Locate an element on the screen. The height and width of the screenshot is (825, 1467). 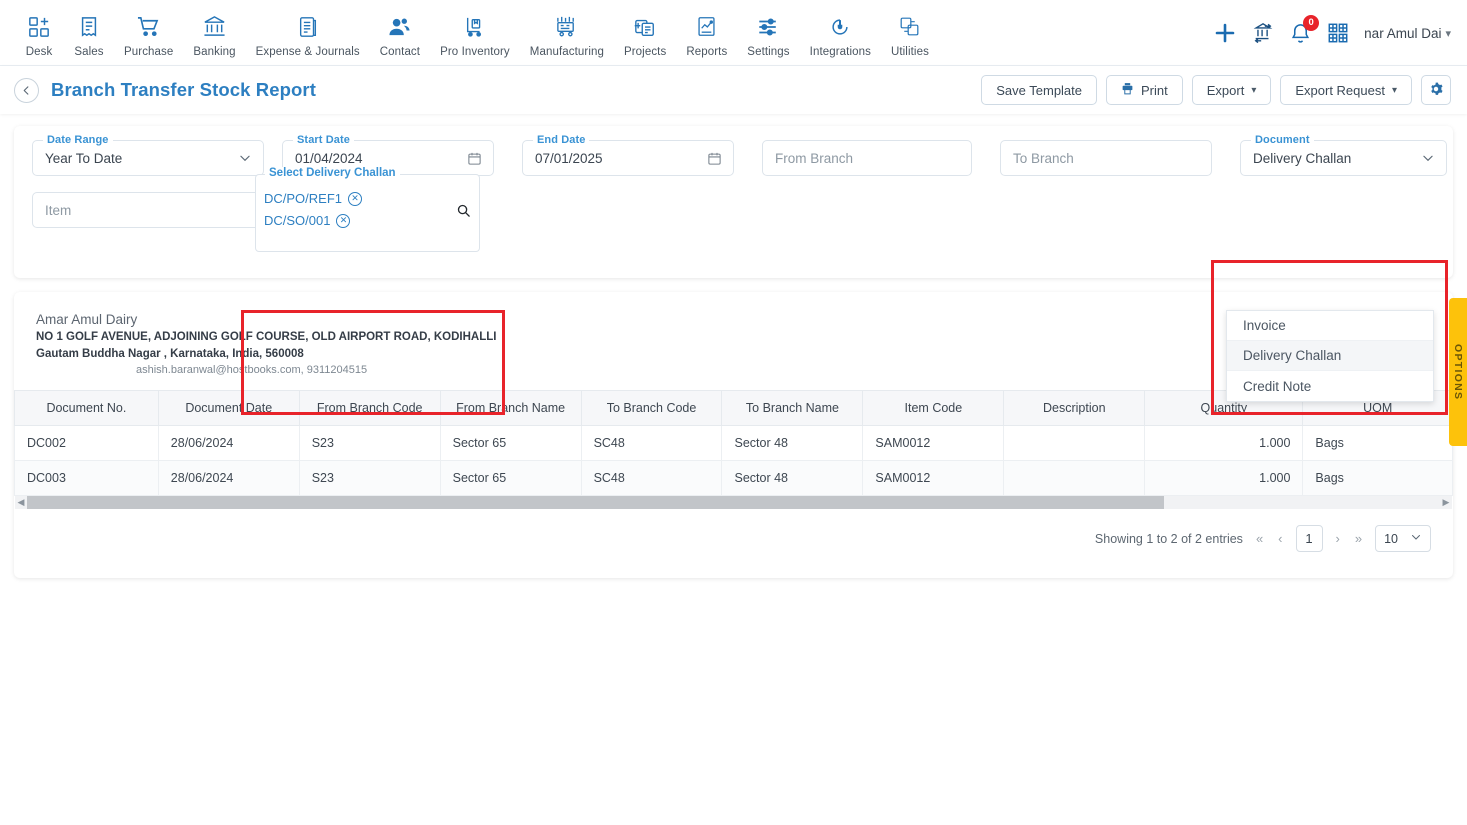
col-from-branch-code: From Branch Code is located at coordinates (369, 408).